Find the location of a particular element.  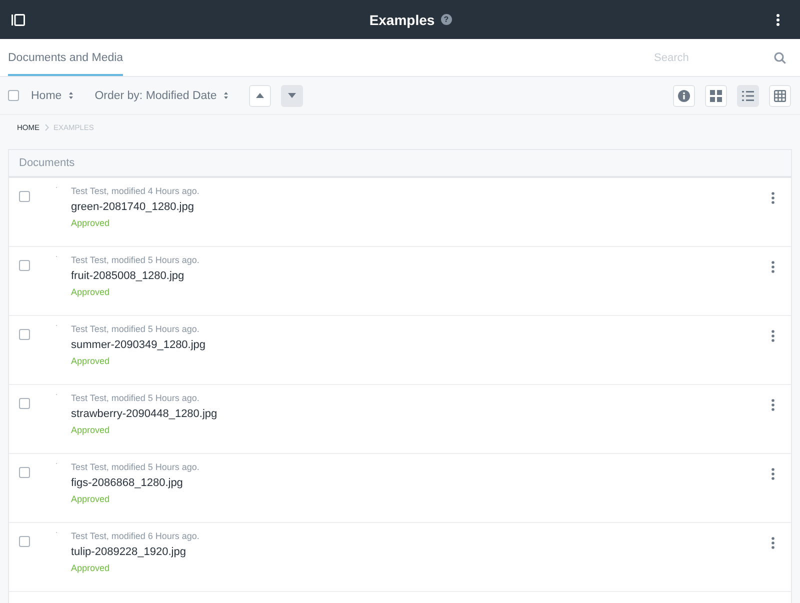

down-triangle-icon is located at coordinates (292, 95).